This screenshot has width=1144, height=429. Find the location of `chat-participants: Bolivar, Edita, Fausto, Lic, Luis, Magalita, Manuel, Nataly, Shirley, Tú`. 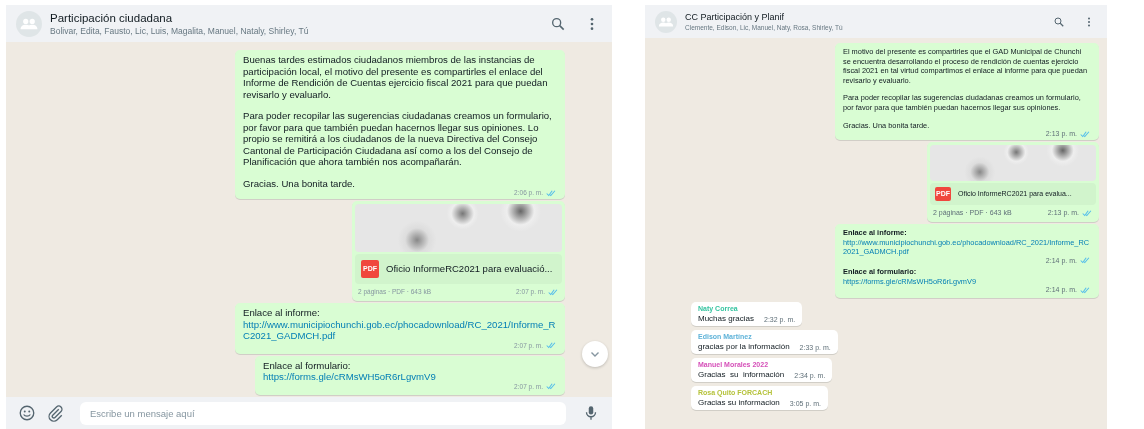

chat-participants: Bolivar, Edita, Fausto, Lic, Luis, Magalita, Manuel, Nataly, Shirley, Tú is located at coordinates (180, 30).